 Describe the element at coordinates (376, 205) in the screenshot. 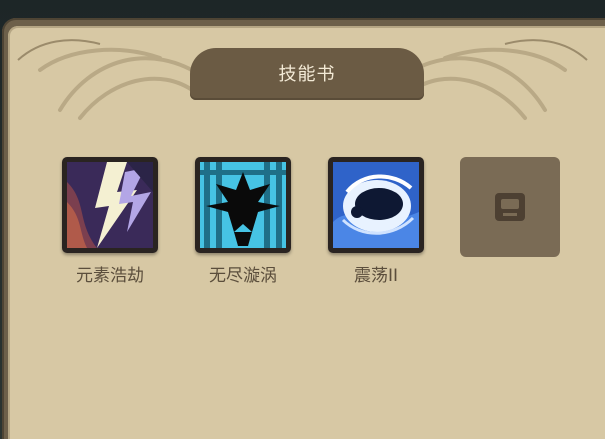

I see `shock-wave-icon` at that location.